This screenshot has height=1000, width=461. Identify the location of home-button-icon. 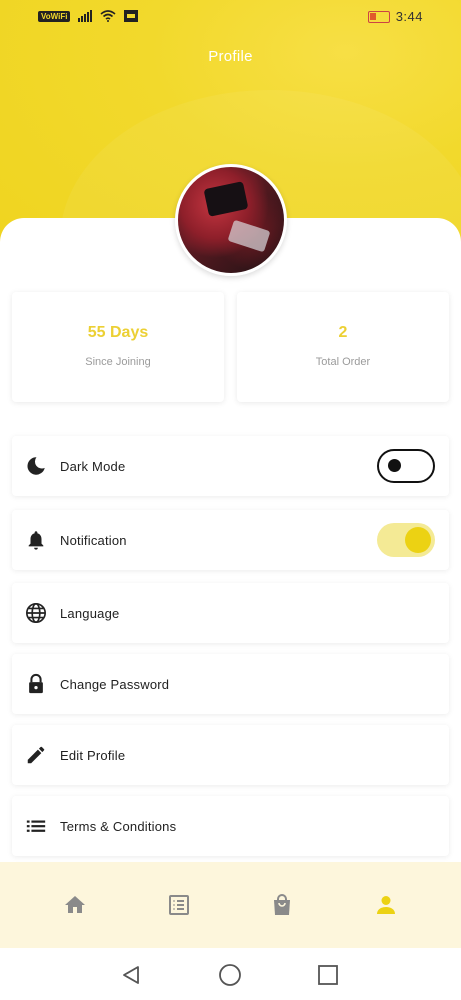
(230, 975).